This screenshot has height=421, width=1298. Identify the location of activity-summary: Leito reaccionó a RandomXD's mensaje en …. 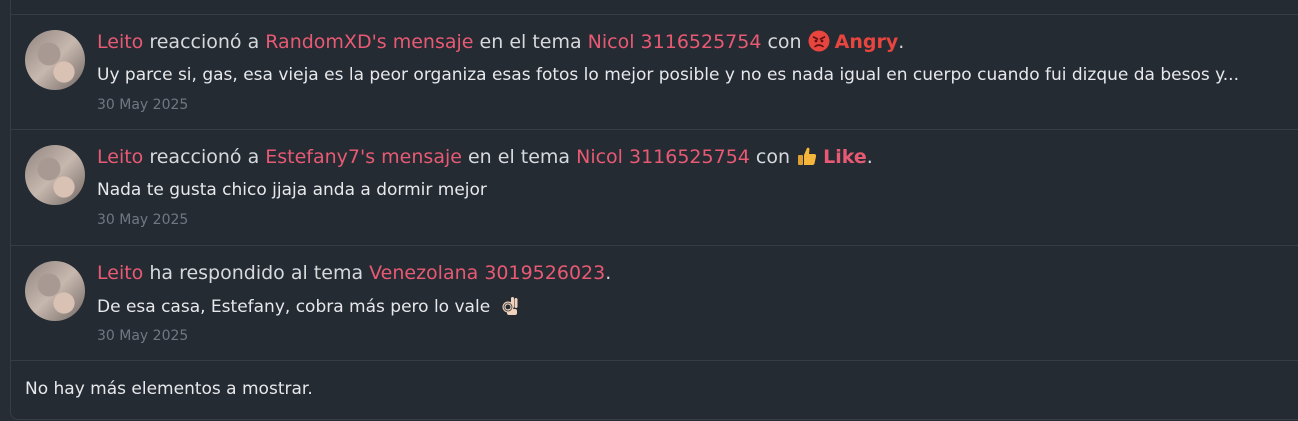
(501, 41).